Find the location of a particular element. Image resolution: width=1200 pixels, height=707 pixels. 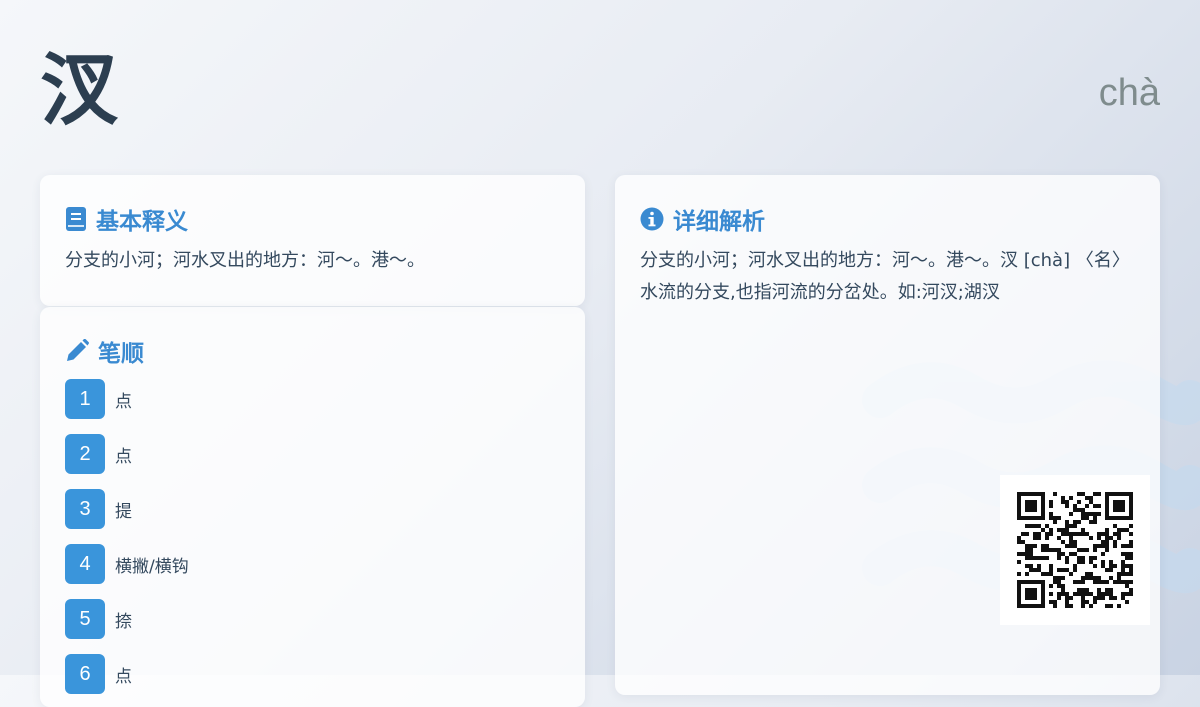

basic-meaning-text: 分支的小河；河水叉出的地方：河～。港～。 is located at coordinates (245, 260).